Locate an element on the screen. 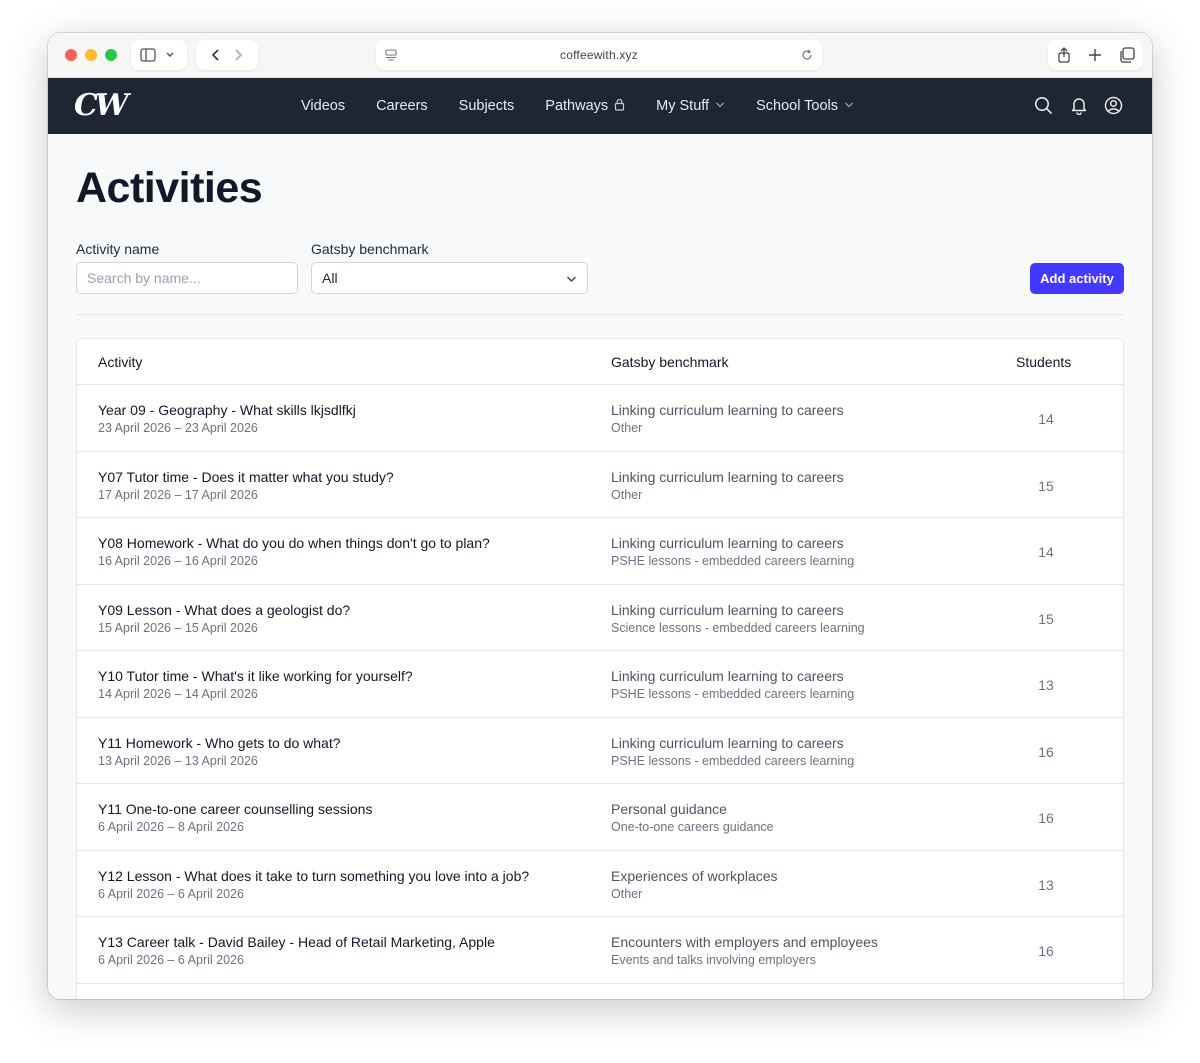 Image resolution: width=1200 pixels, height=1063 pixels. activity-title: Y09 Lesson - What does a geologist do? is located at coordinates (224, 609).